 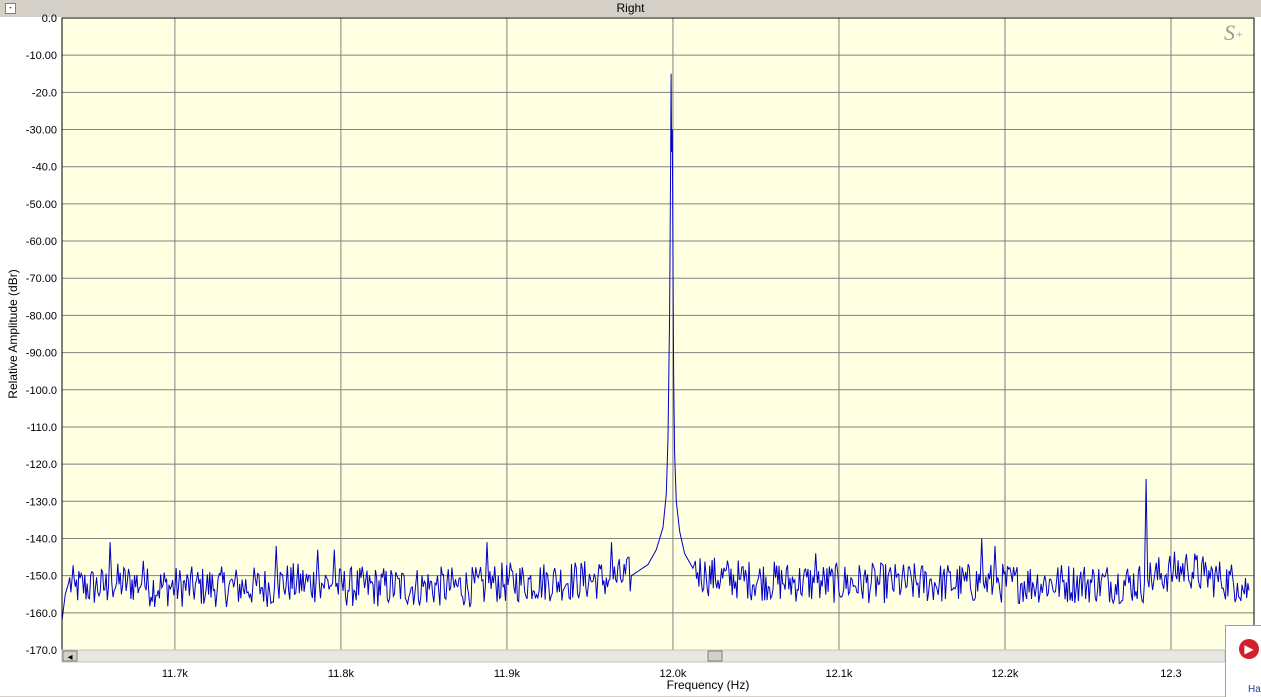 What do you see at coordinates (1254, 689) in the screenshot?
I see `corner-label: Ha` at bounding box center [1254, 689].